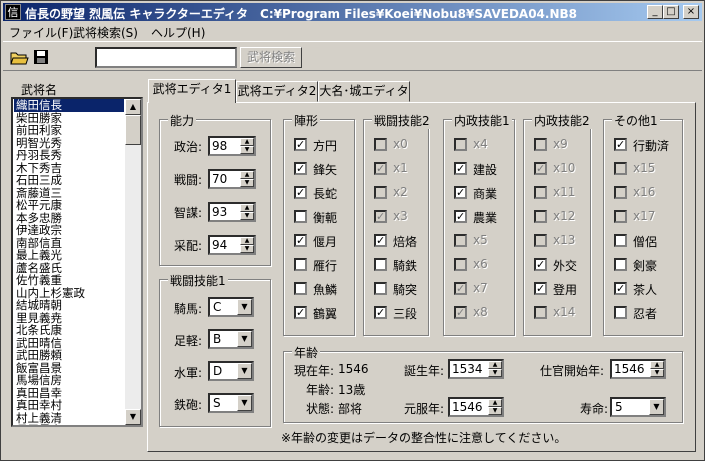 Image resolution: width=705 pixels, height=461 pixels. Describe the element at coordinates (232, 212) in the screenshot. I see `chibo-spin: 93 ▲ ▼` at that location.